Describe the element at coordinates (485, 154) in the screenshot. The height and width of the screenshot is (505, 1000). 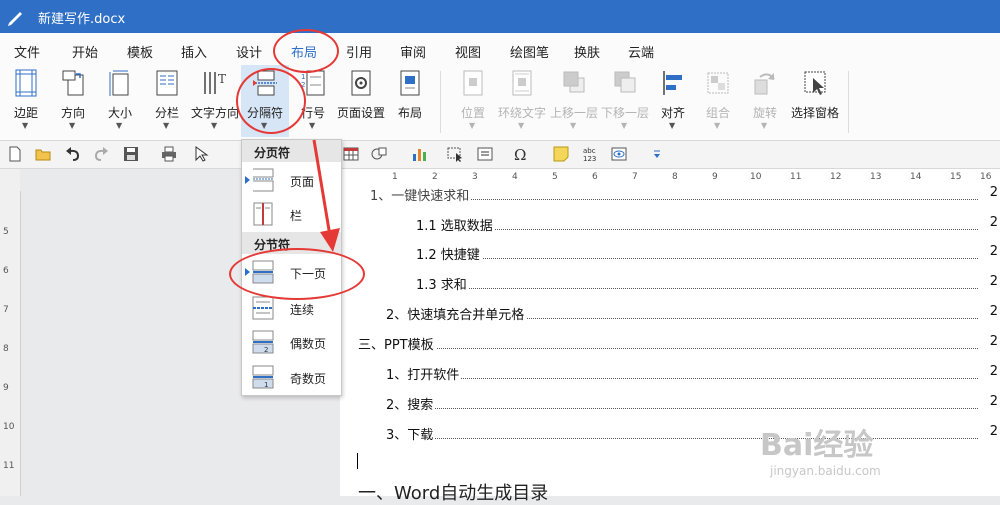
I see `text-box-icon` at that location.